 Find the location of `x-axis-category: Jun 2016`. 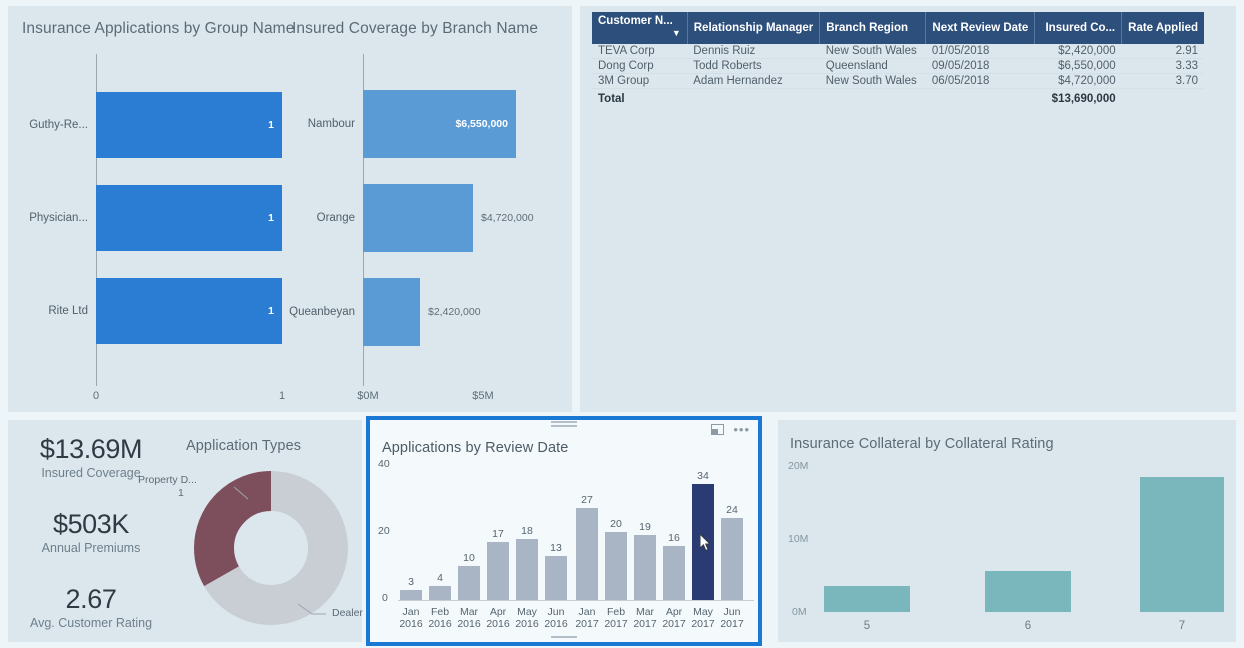

x-axis-category: Jun 2016 is located at coordinates (555, 618).